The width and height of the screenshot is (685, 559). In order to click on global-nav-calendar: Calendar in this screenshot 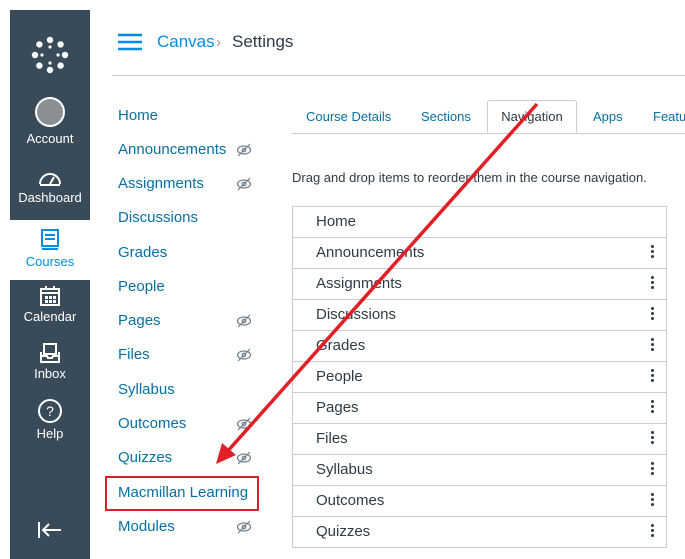, I will do `click(50, 304)`.